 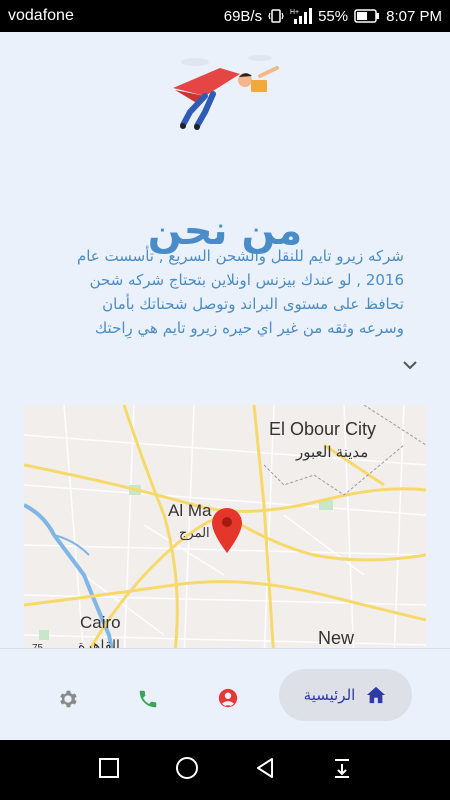 I want to click on map-label-cairo: Cairo, so click(x=100, y=622).